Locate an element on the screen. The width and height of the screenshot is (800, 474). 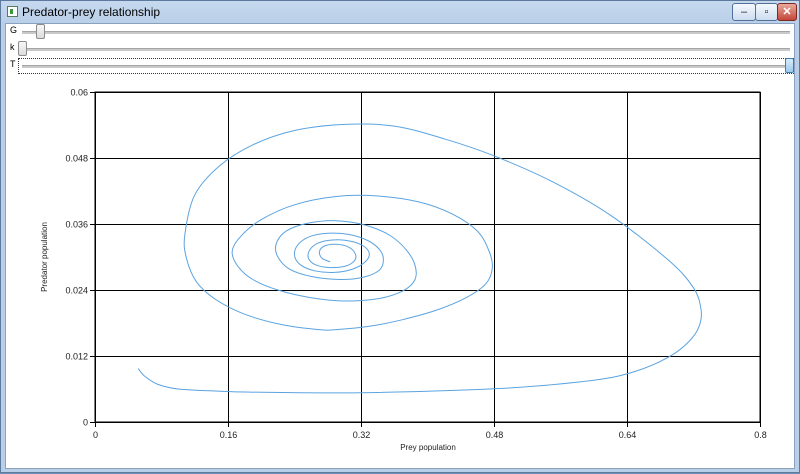
x-axis-label: Prey population is located at coordinates (428, 447).